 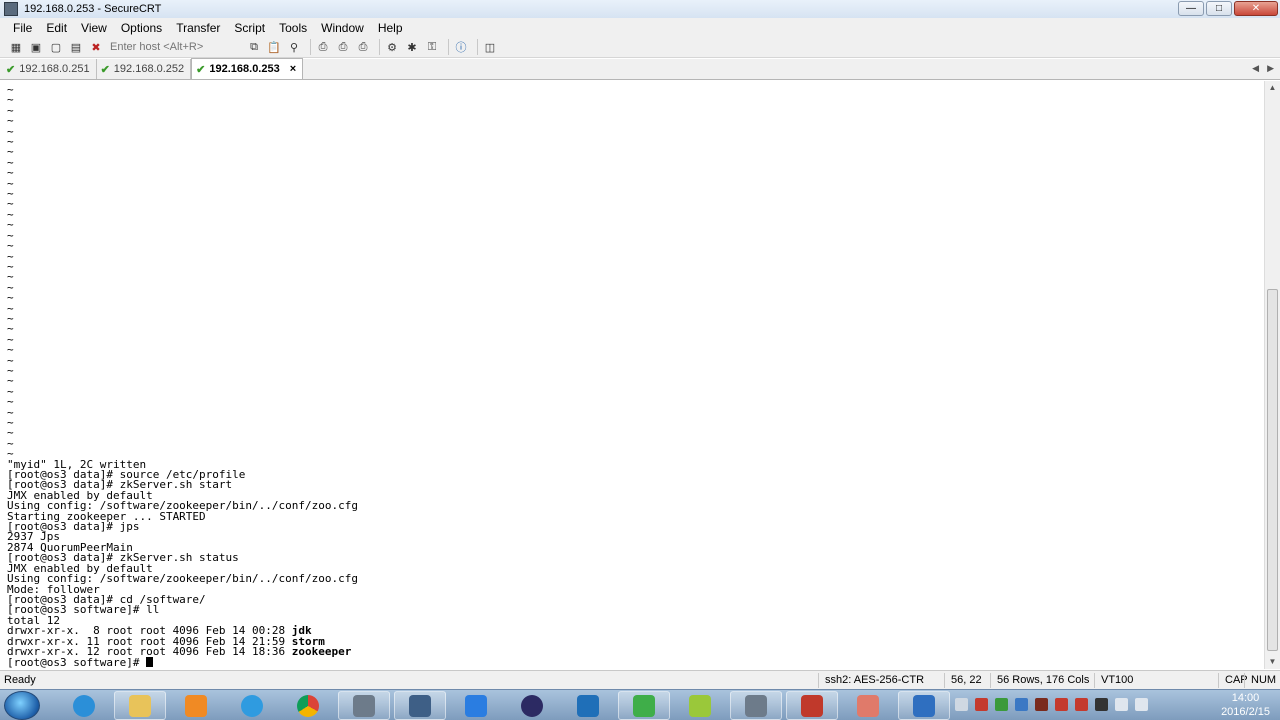 What do you see at coordinates (363, 47) in the screenshot?
I see `printer-icon: ⎙` at bounding box center [363, 47].